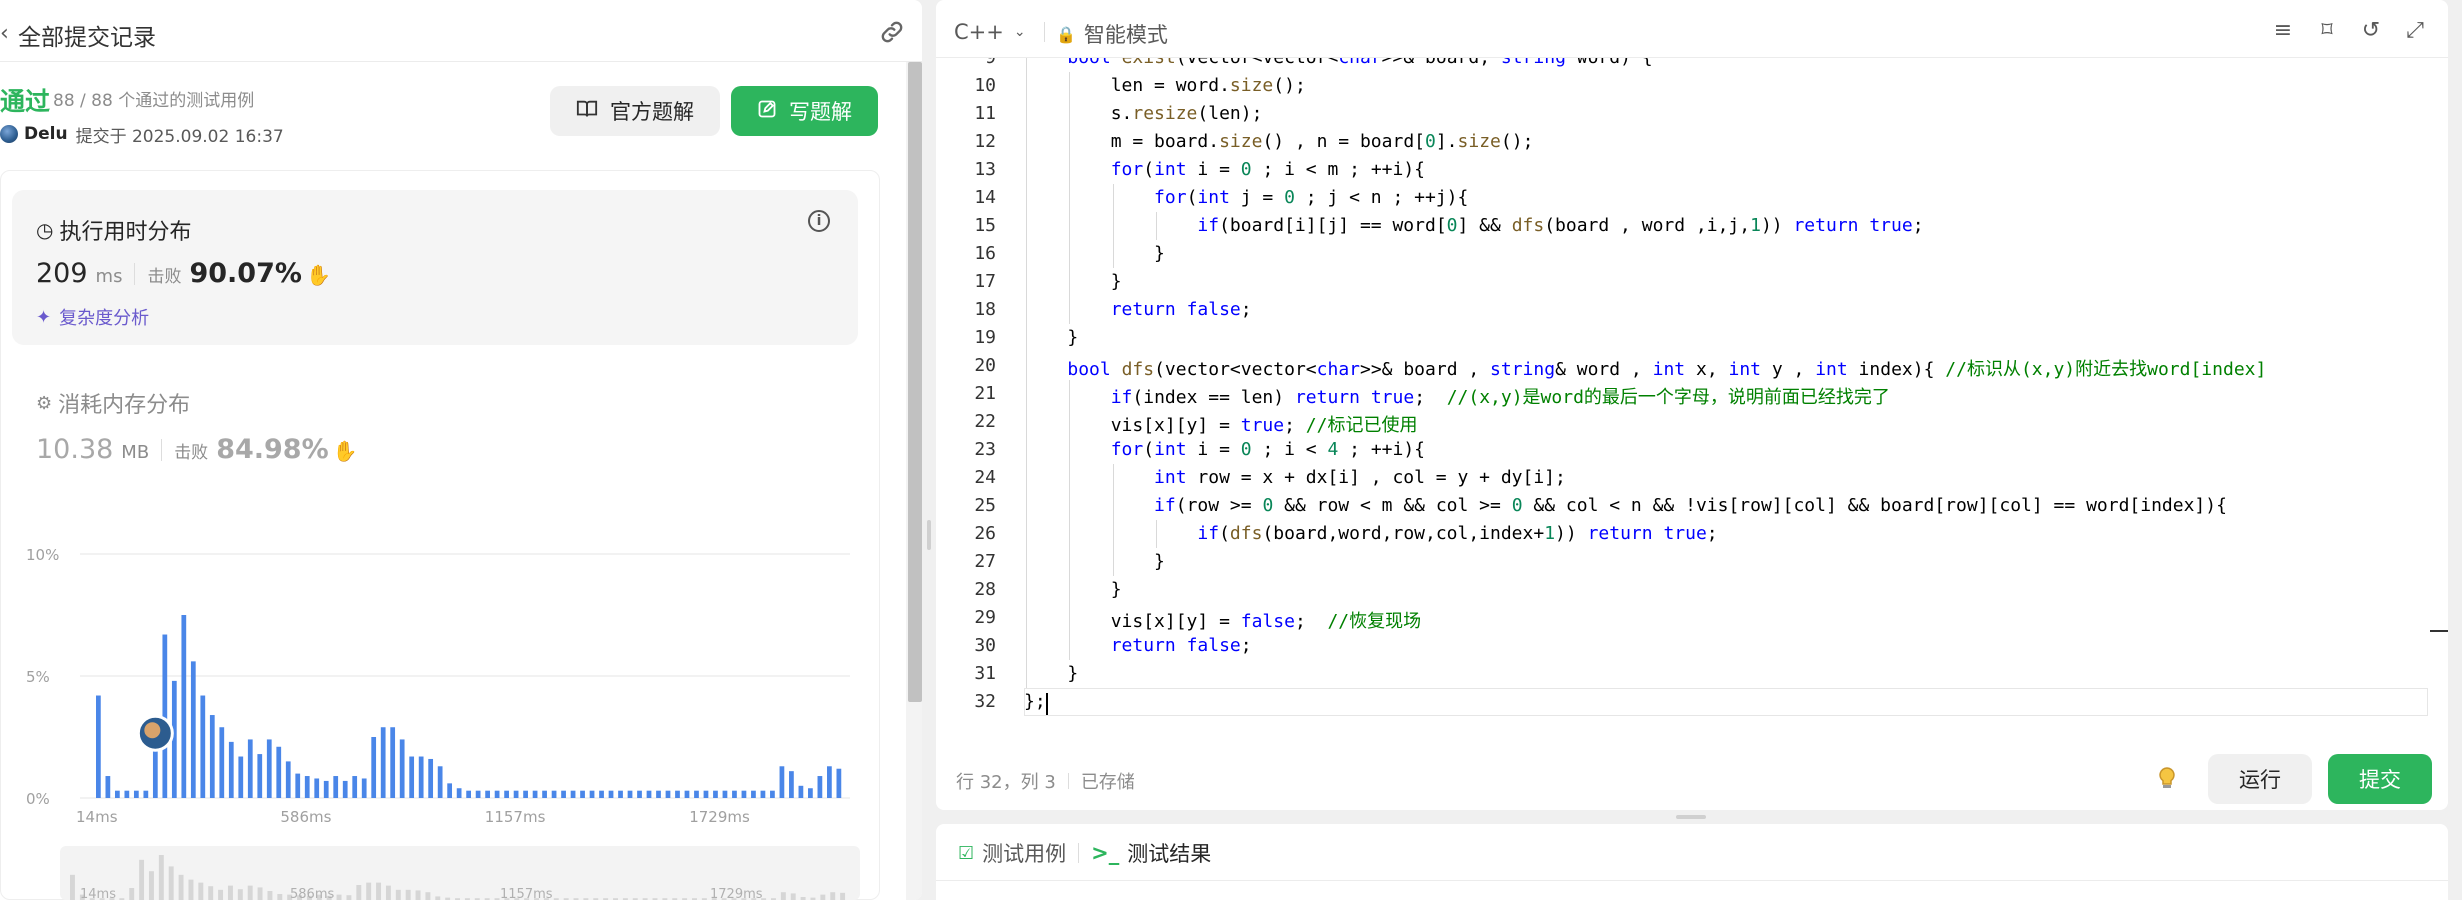 Image resolution: width=2462 pixels, height=900 pixels. I want to click on format-icon: ≡, so click(2283, 30).